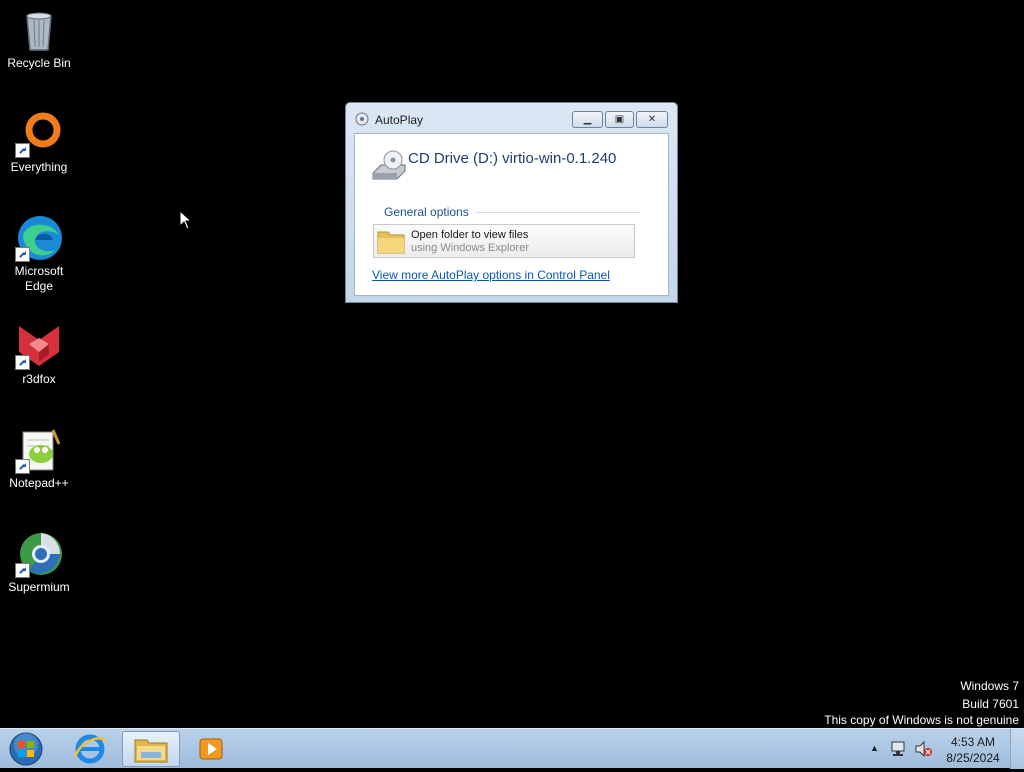 This screenshot has height=772, width=1024. I want to click on mouse-cursor-icon, so click(186, 220).